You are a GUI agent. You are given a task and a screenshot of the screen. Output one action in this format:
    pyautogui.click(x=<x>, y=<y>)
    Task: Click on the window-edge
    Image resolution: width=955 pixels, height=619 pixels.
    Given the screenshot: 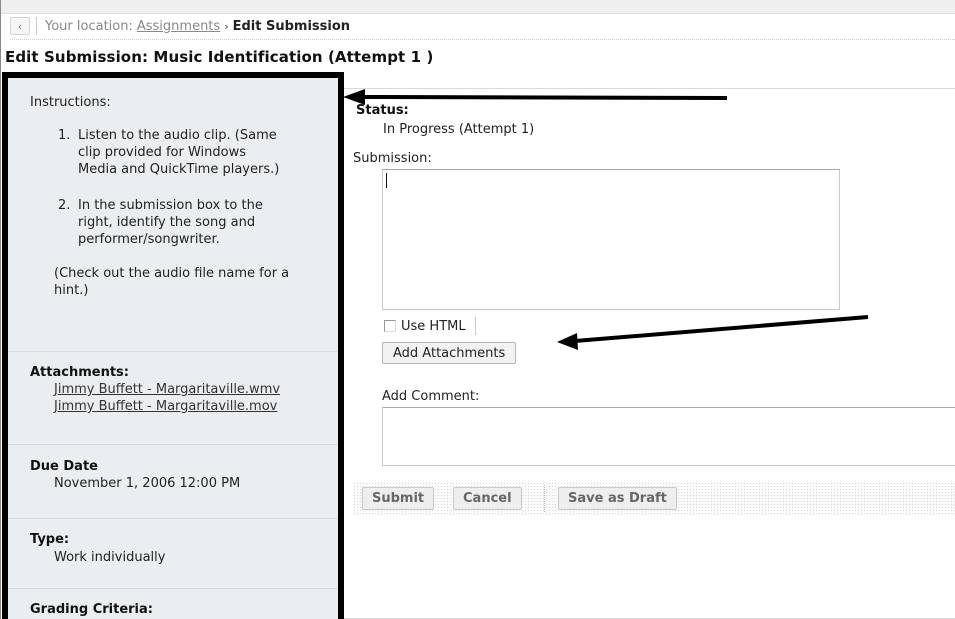 What is the action you would take?
    pyautogui.click(x=0, y=309)
    